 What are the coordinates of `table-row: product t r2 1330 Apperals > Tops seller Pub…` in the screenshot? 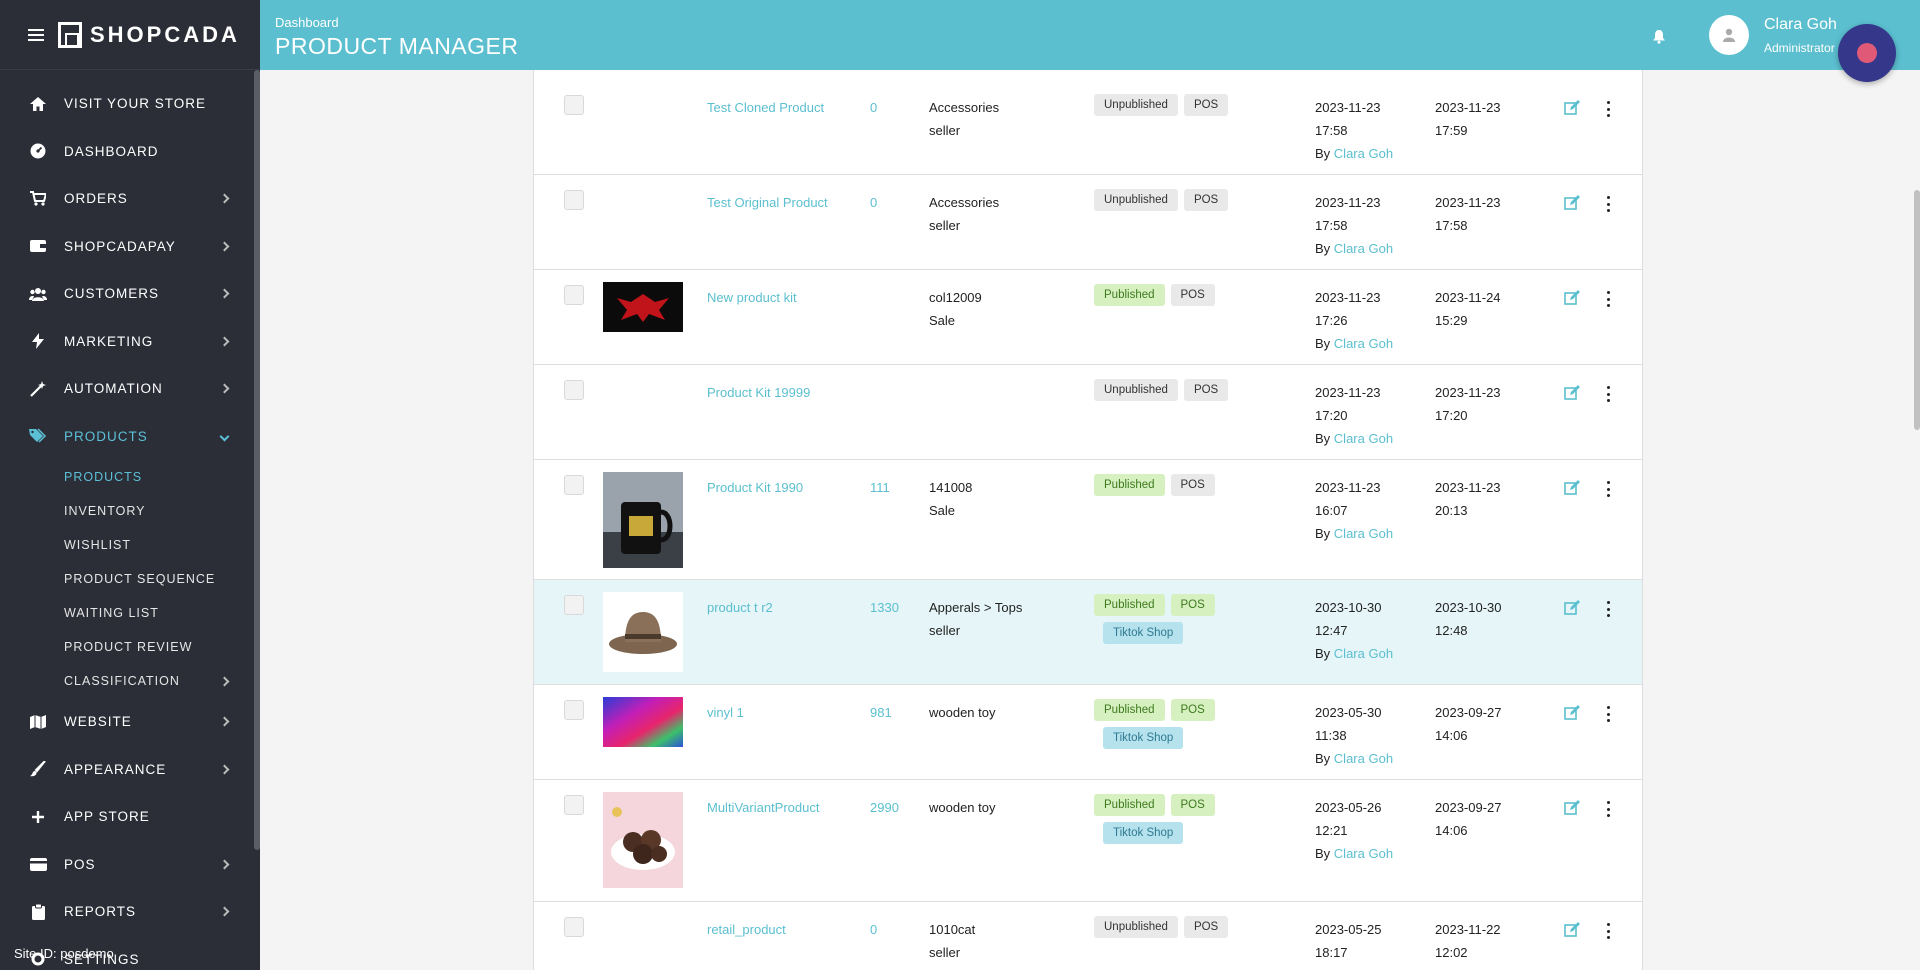 It's located at (1088, 632).